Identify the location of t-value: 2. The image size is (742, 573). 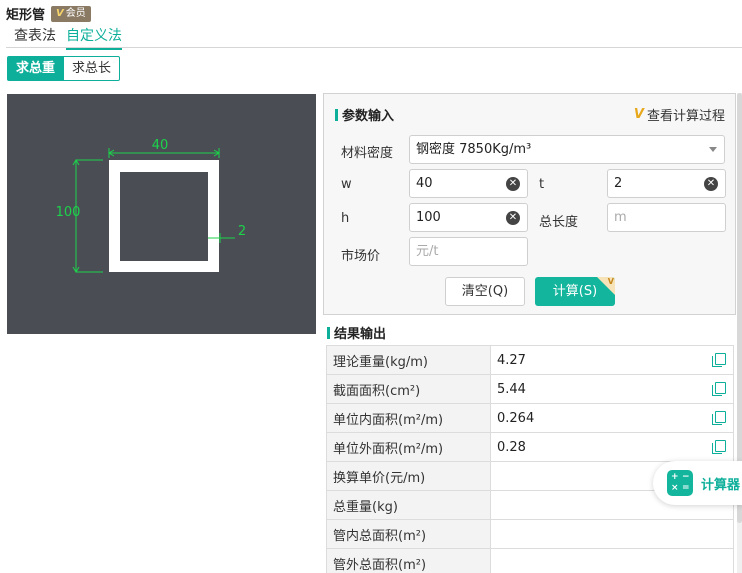
(618, 183).